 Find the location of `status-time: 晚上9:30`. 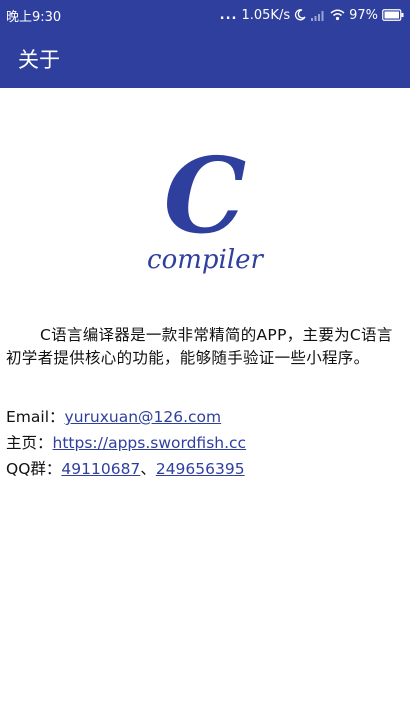

status-time: 晚上9:30 is located at coordinates (34, 17).